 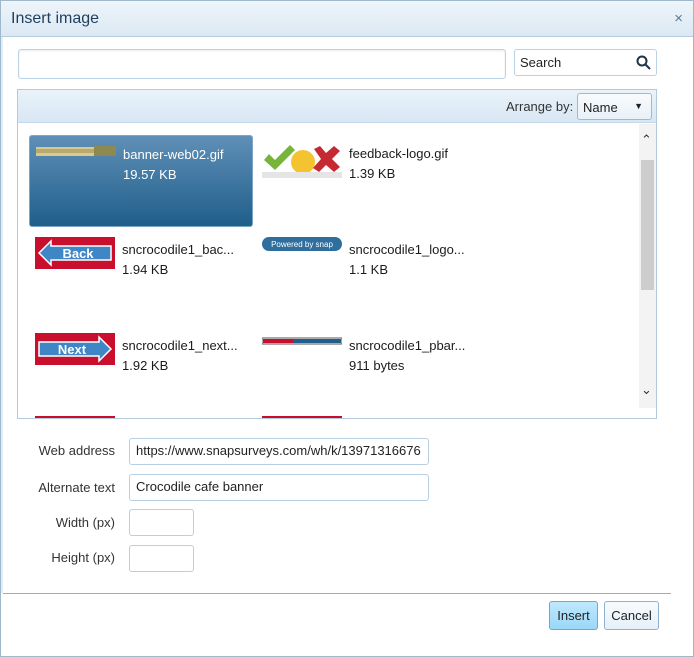 I want to click on alternate-text-label: Alternate text, so click(x=76, y=487).